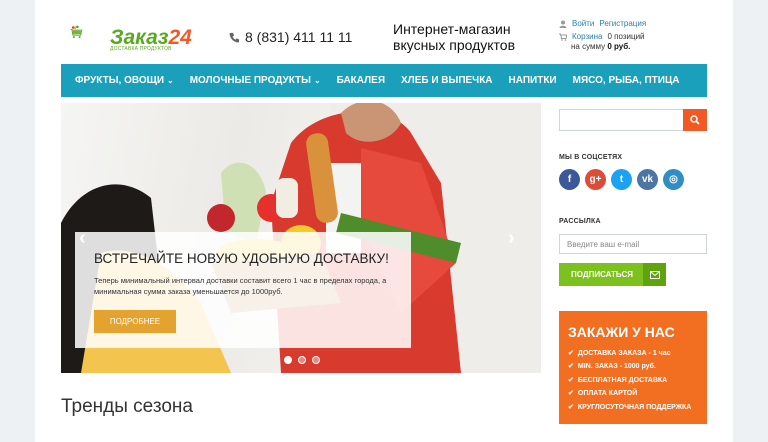 The image size is (768, 442). I want to click on cart-icon, so click(563, 37).